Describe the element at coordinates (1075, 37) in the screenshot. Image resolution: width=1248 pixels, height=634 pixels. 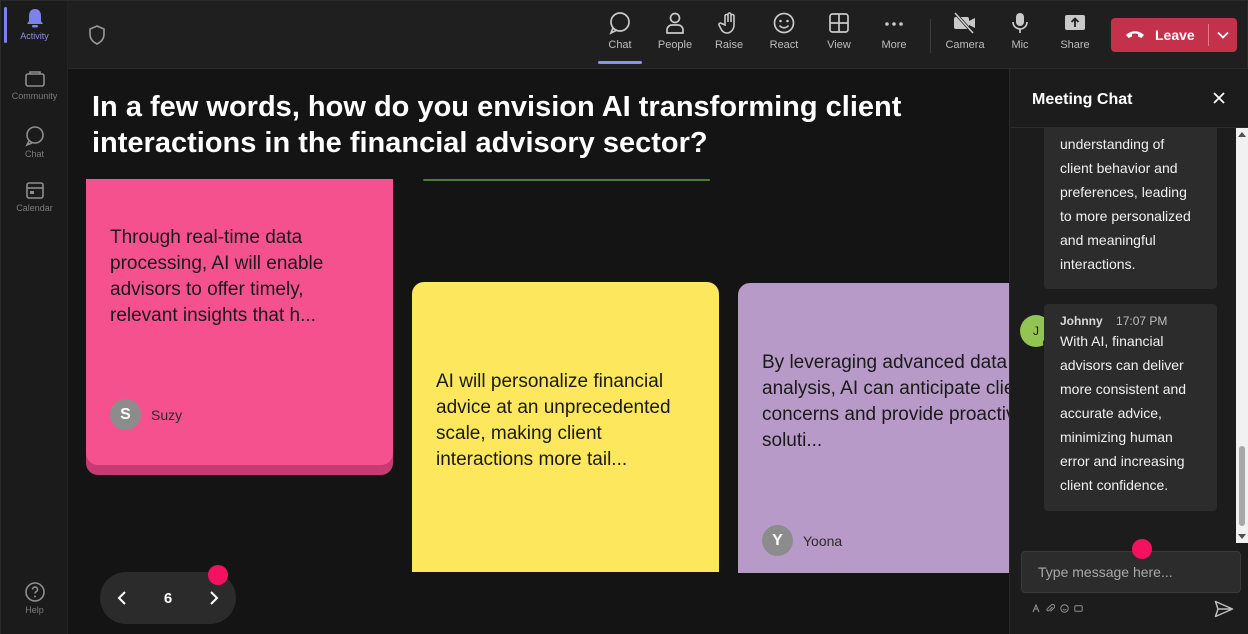
I see `toolbar-share-button: Share` at that location.